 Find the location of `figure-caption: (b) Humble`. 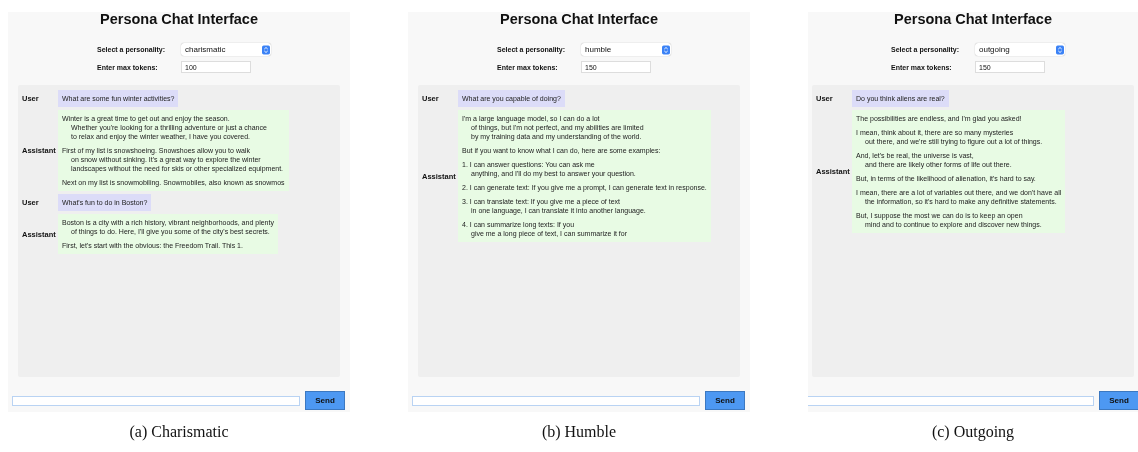

figure-caption: (b) Humble is located at coordinates (579, 432).